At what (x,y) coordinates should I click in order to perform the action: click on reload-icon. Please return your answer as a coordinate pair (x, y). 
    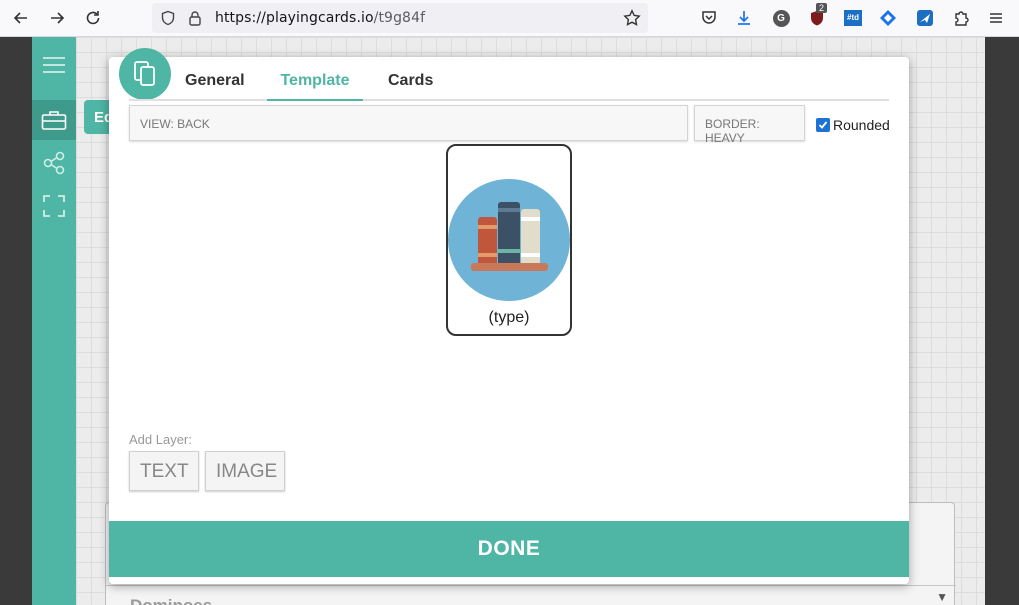
    Looking at the image, I should click on (93, 18).